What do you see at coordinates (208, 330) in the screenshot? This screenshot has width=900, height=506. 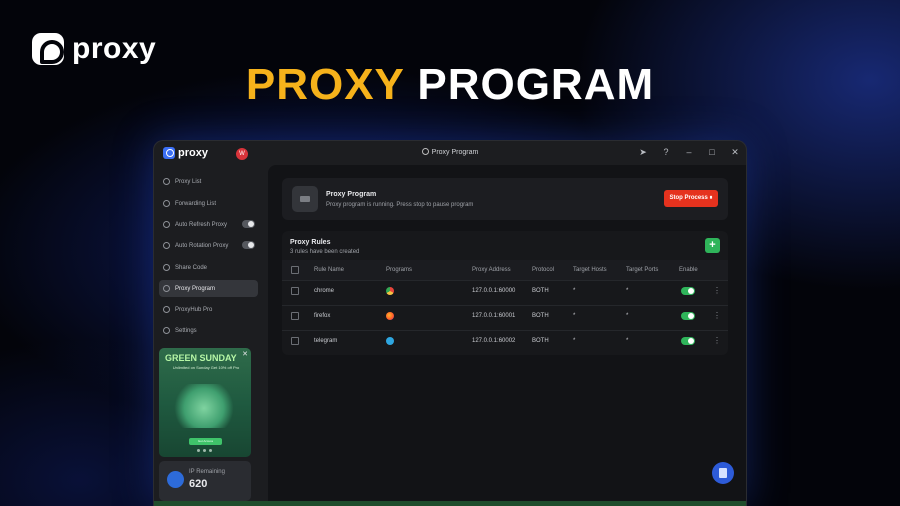 I see `sidebar-item-settings: Settings` at bounding box center [208, 330].